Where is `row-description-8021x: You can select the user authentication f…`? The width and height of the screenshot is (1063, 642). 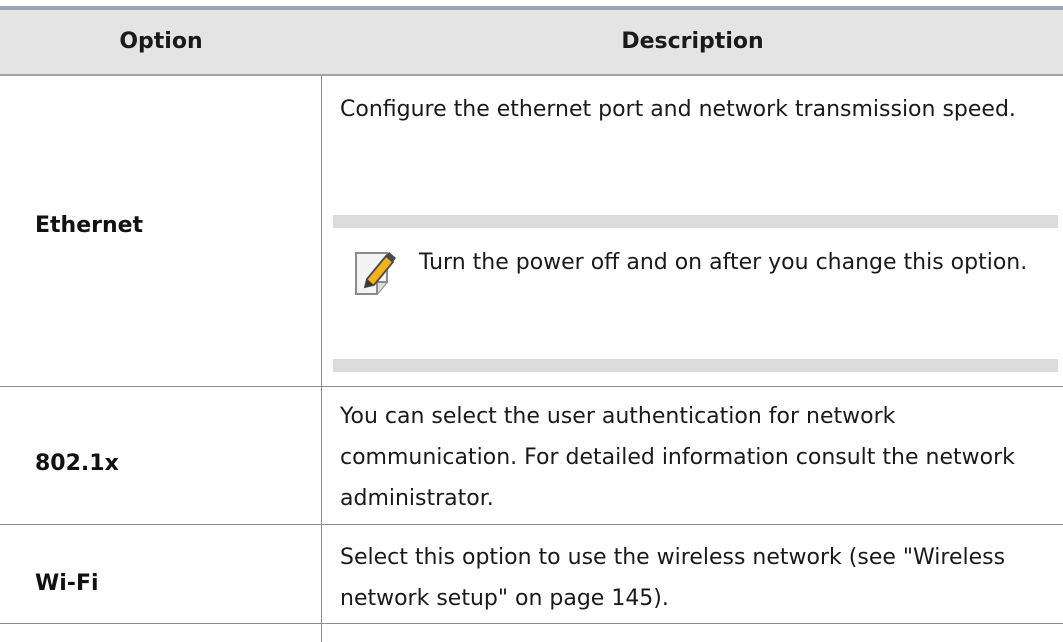
row-description-8021x: You can select the user authentication f… is located at coordinates (677, 457).